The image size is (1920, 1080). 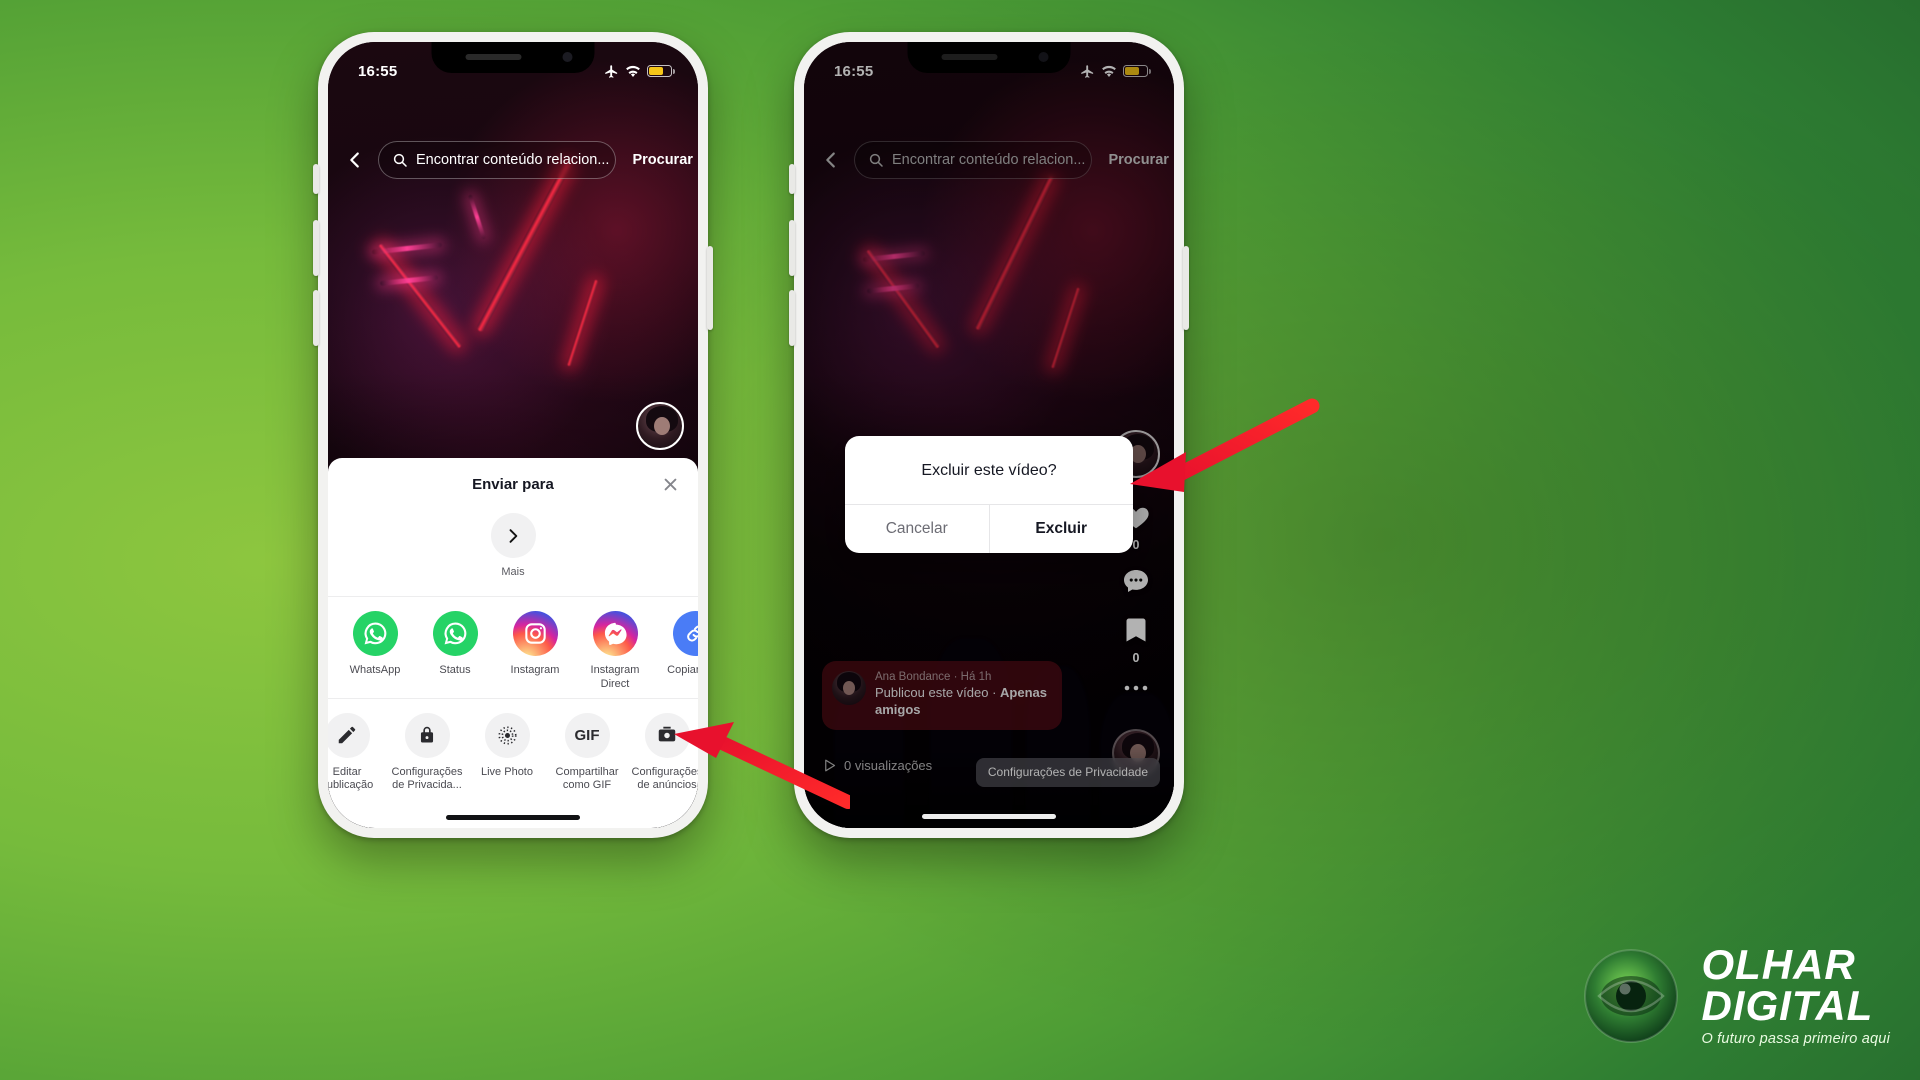 What do you see at coordinates (667, 735) in the screenshot?
I see `ads-icon` at bounding box center [667, 735].